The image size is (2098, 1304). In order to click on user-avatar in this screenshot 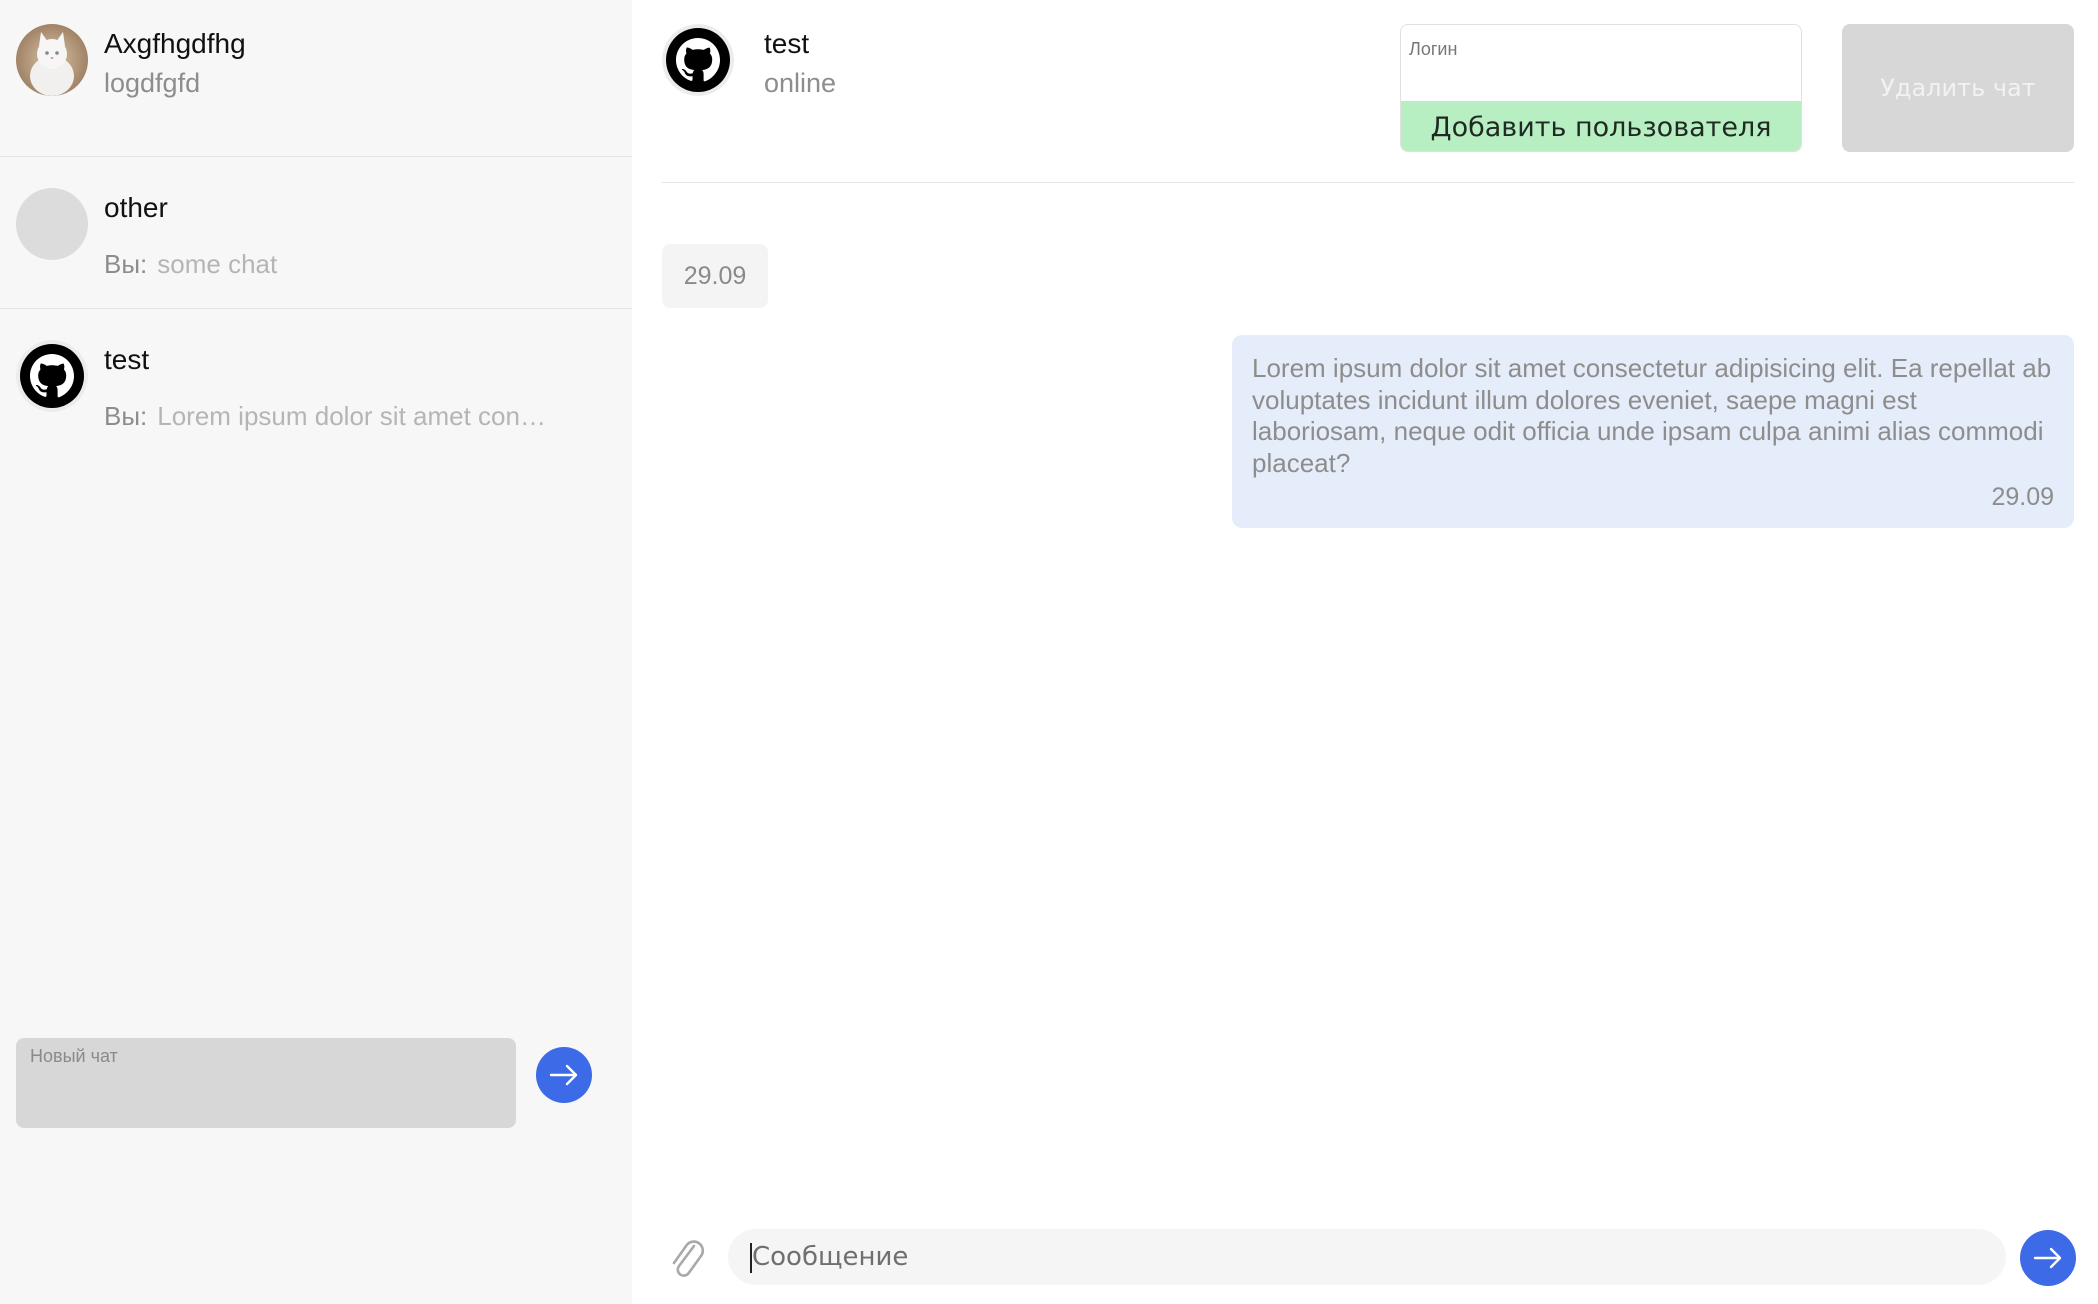, I will do `click(52, 60)`.